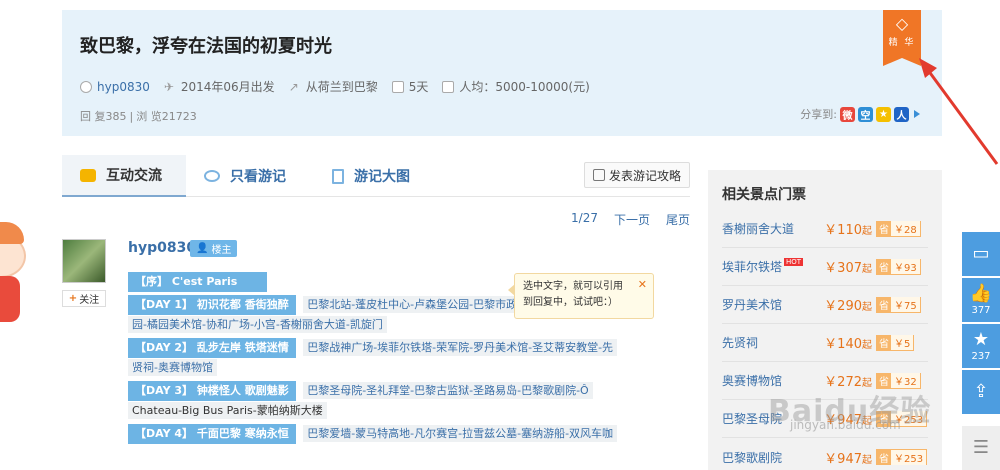  I want to click on eye-icon, so click(212, 176).